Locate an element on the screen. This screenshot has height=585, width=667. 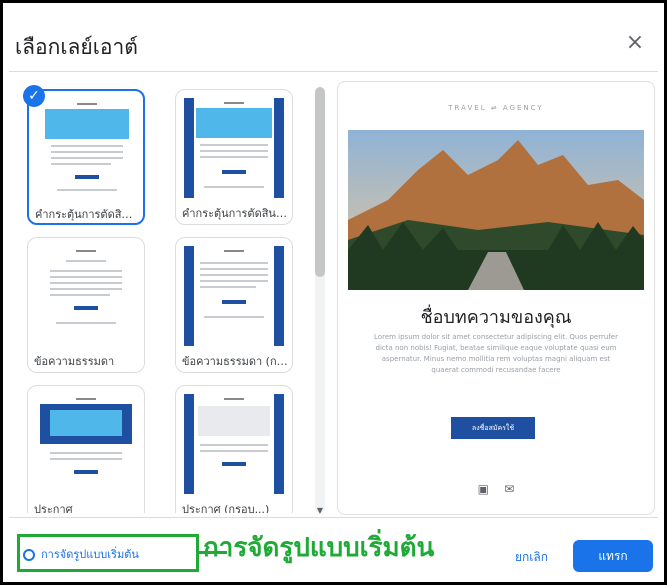
preview-heading: ชื่อบทความของคุณ is located at coordinates (496, 317).